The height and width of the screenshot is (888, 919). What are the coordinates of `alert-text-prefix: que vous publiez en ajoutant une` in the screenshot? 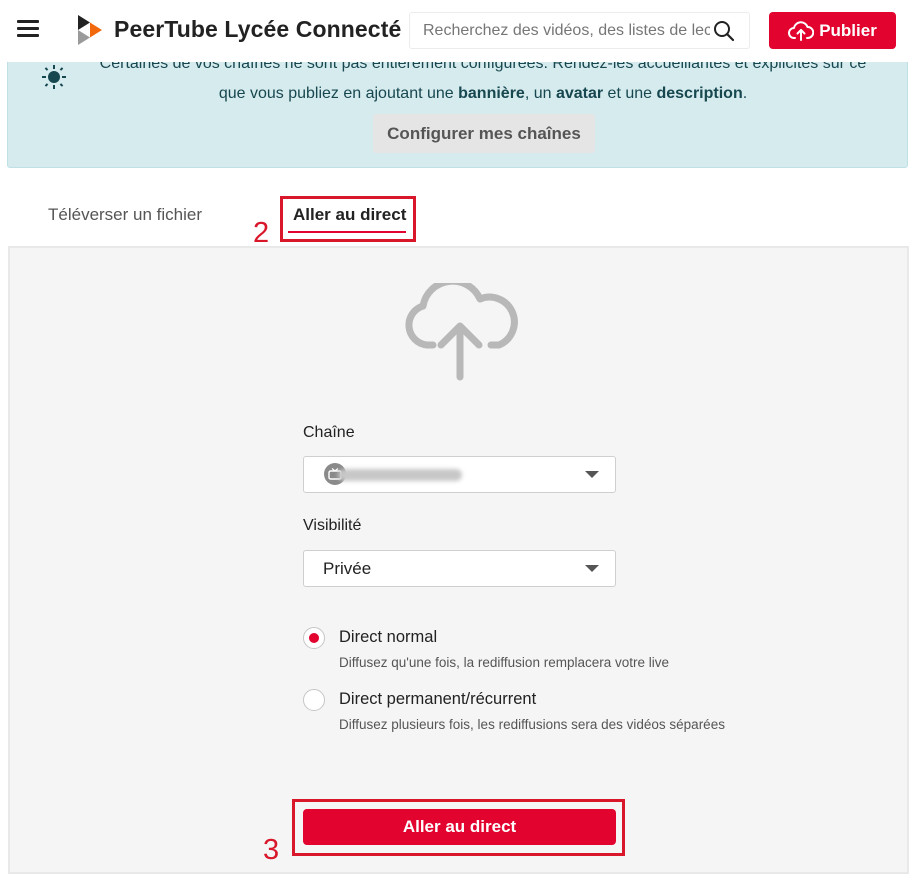 It's located at (338, 93).